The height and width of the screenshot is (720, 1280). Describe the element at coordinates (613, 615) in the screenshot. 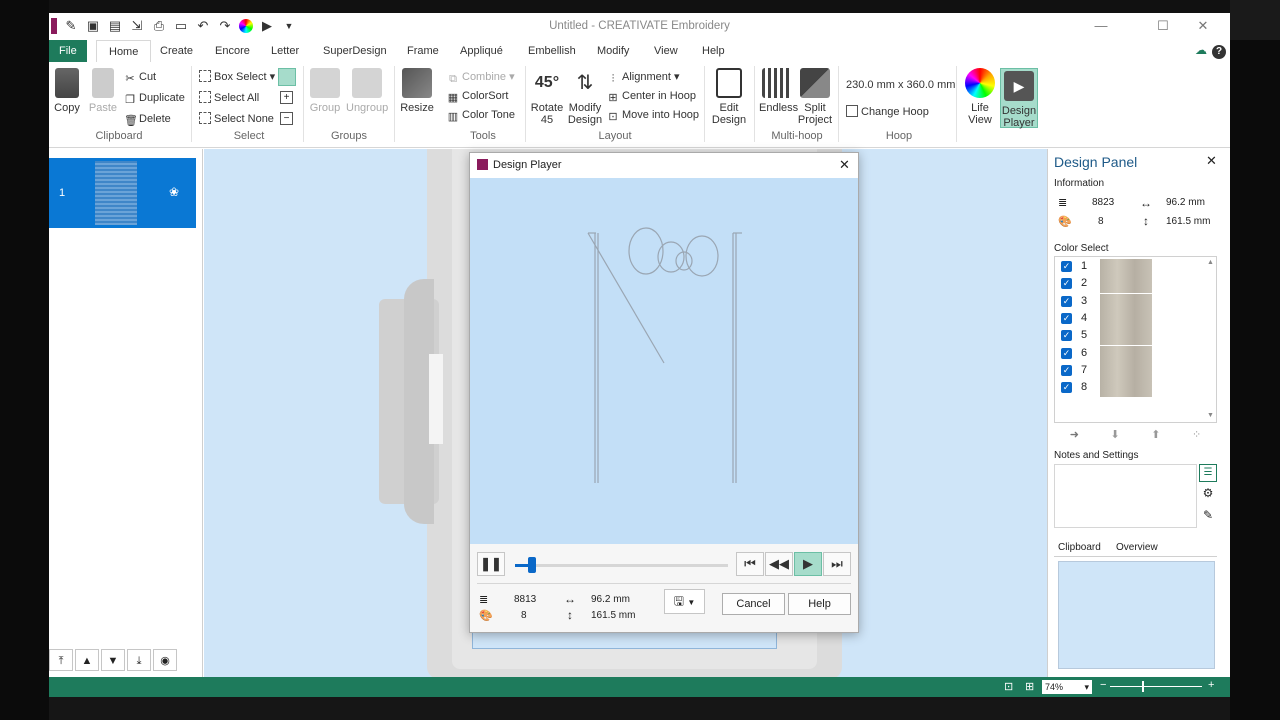

I see `player-height: 161.5 mm` at that location.